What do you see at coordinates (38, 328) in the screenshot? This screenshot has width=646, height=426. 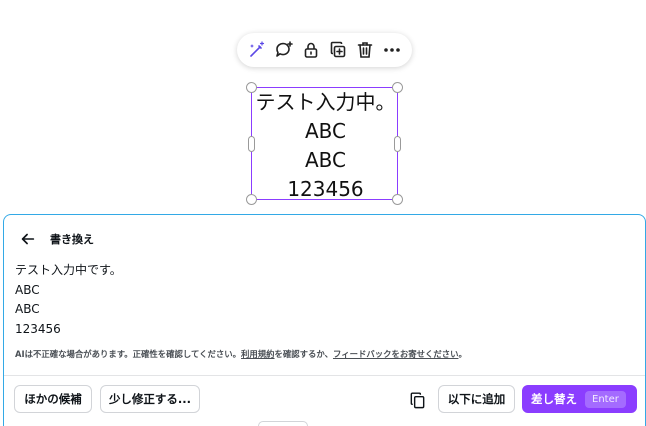 I see `result-line: 123456` at bounding box center [38, 328].